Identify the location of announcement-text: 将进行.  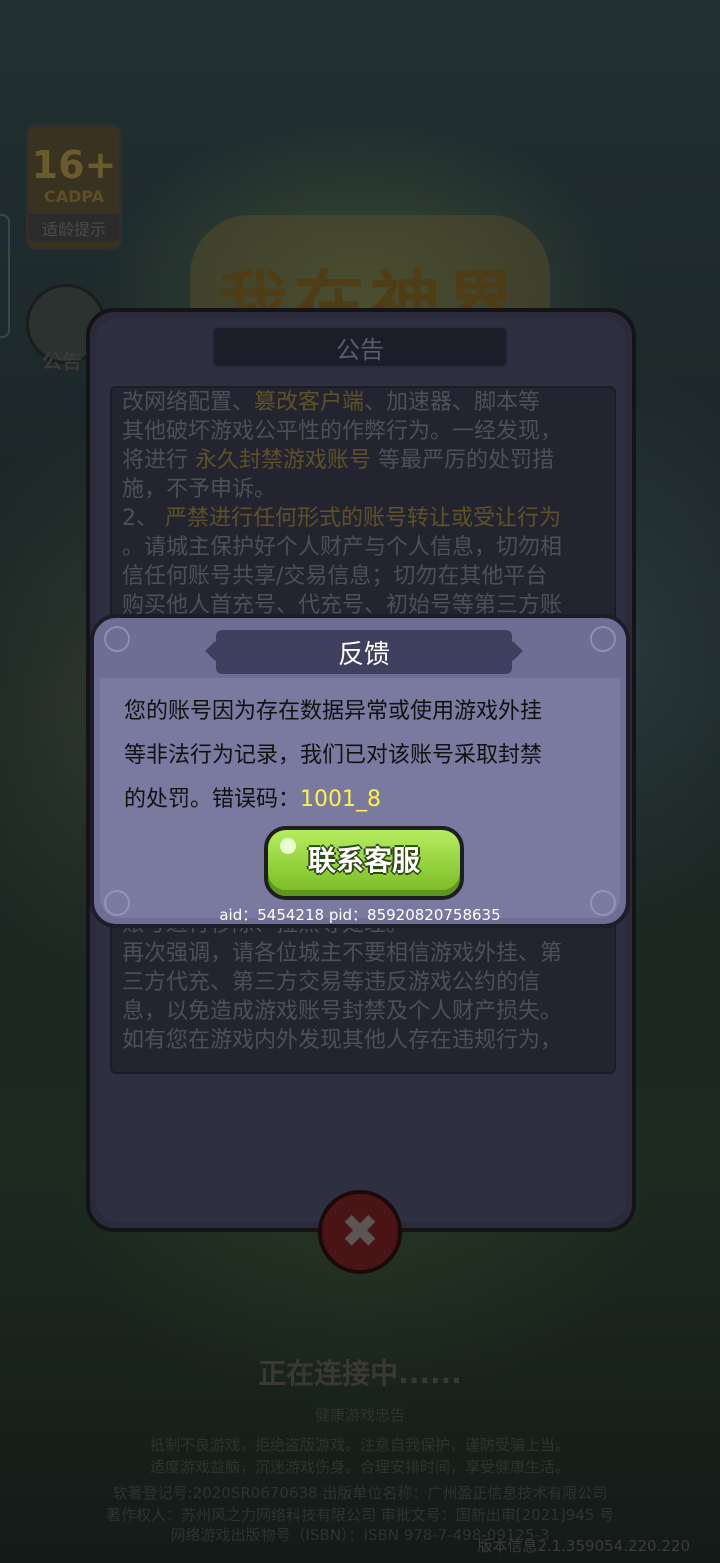
(158, 460).